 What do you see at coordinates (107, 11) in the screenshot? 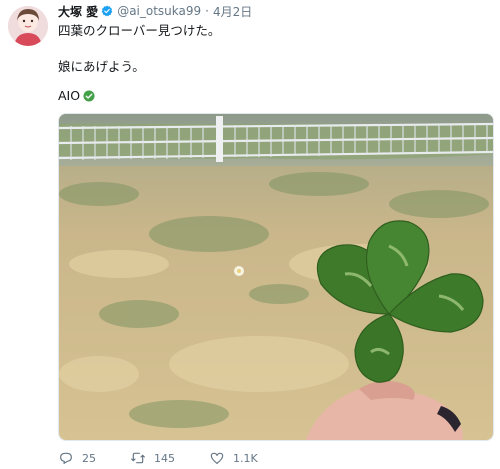
I see `verified-badge-icon` at bounding box center [107, 11].